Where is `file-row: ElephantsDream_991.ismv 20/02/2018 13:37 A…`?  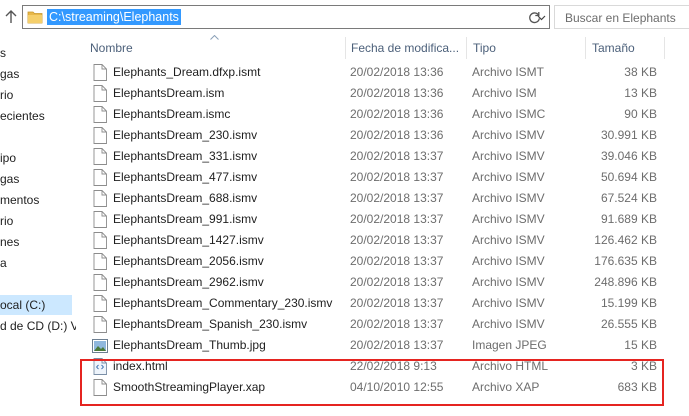 file-row: ElephantsDream_991.ismv 20/02/2018 13:37 A… is located at coordinates (372, 219).